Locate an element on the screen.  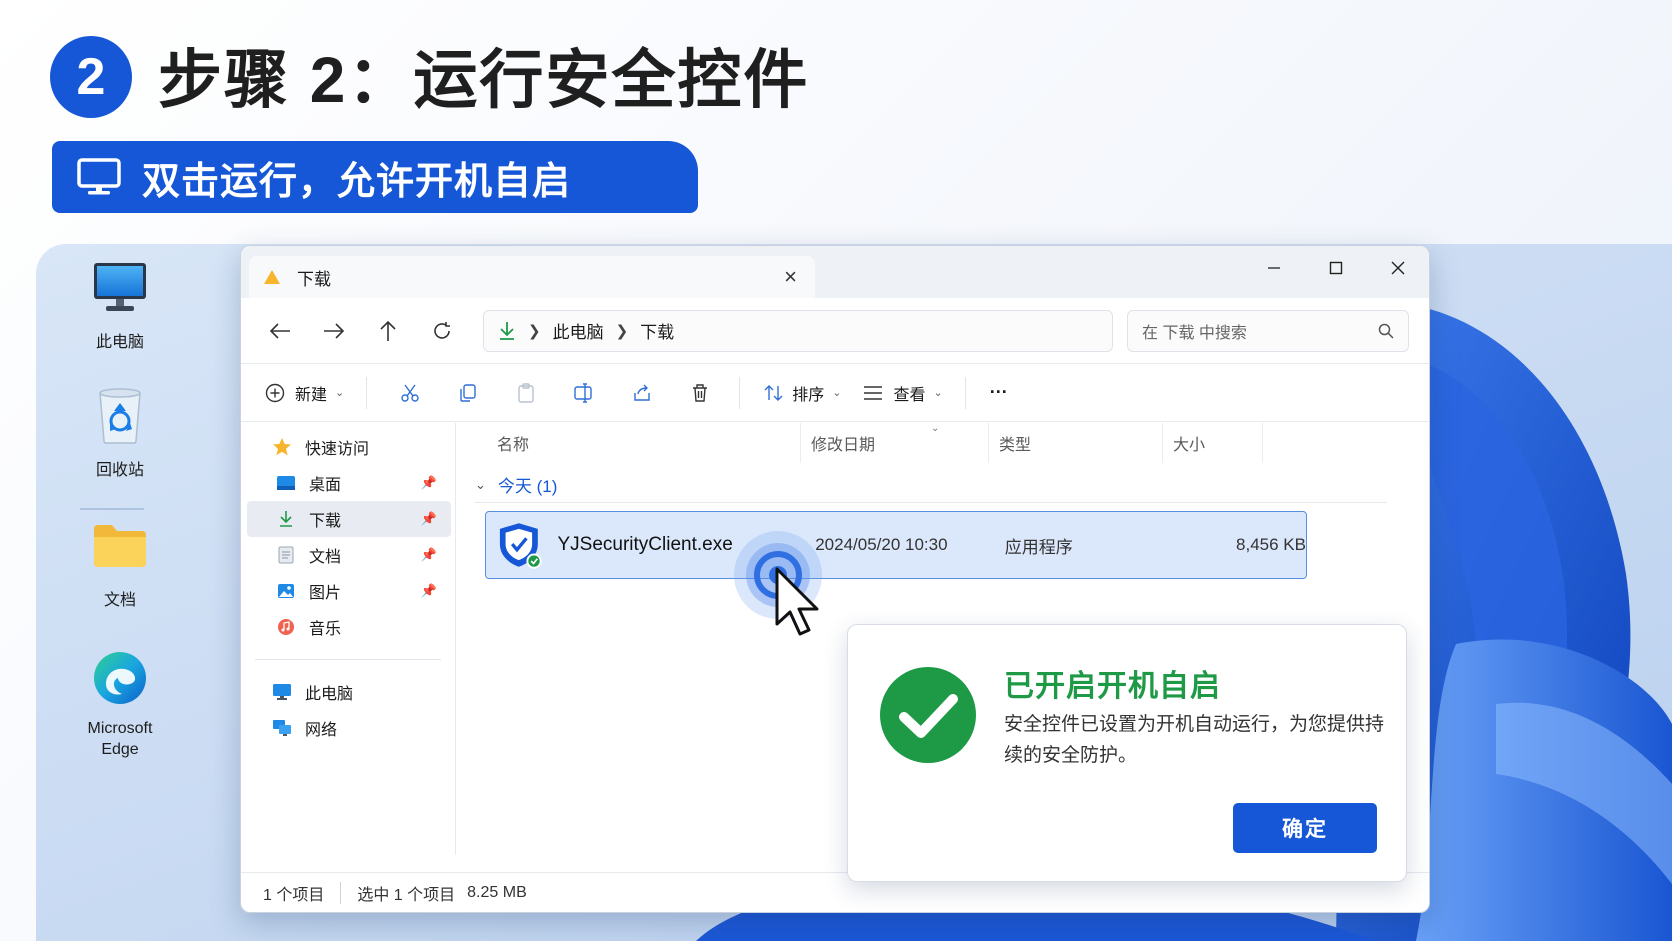
sort-button: 排序 ⌄ is located at coordinates (802, 393).